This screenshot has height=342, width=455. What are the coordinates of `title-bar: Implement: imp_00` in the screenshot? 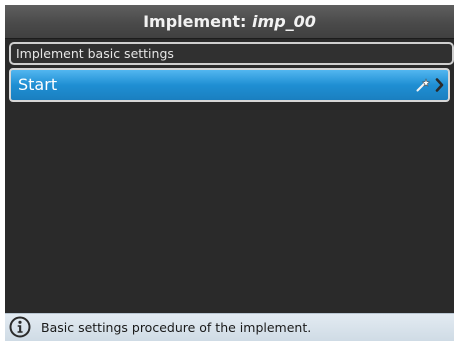 It's located at (229, 22).